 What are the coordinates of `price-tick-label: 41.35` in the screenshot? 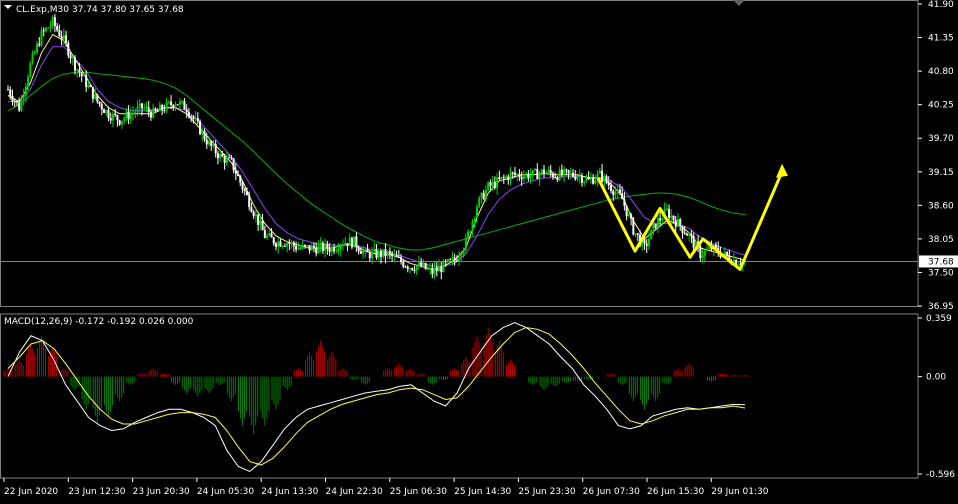 It's located at (941, 39).